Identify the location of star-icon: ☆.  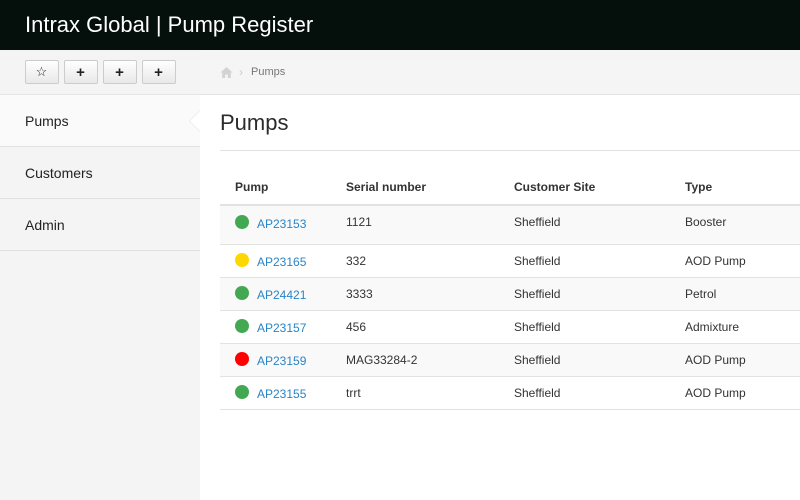
(41, 71).